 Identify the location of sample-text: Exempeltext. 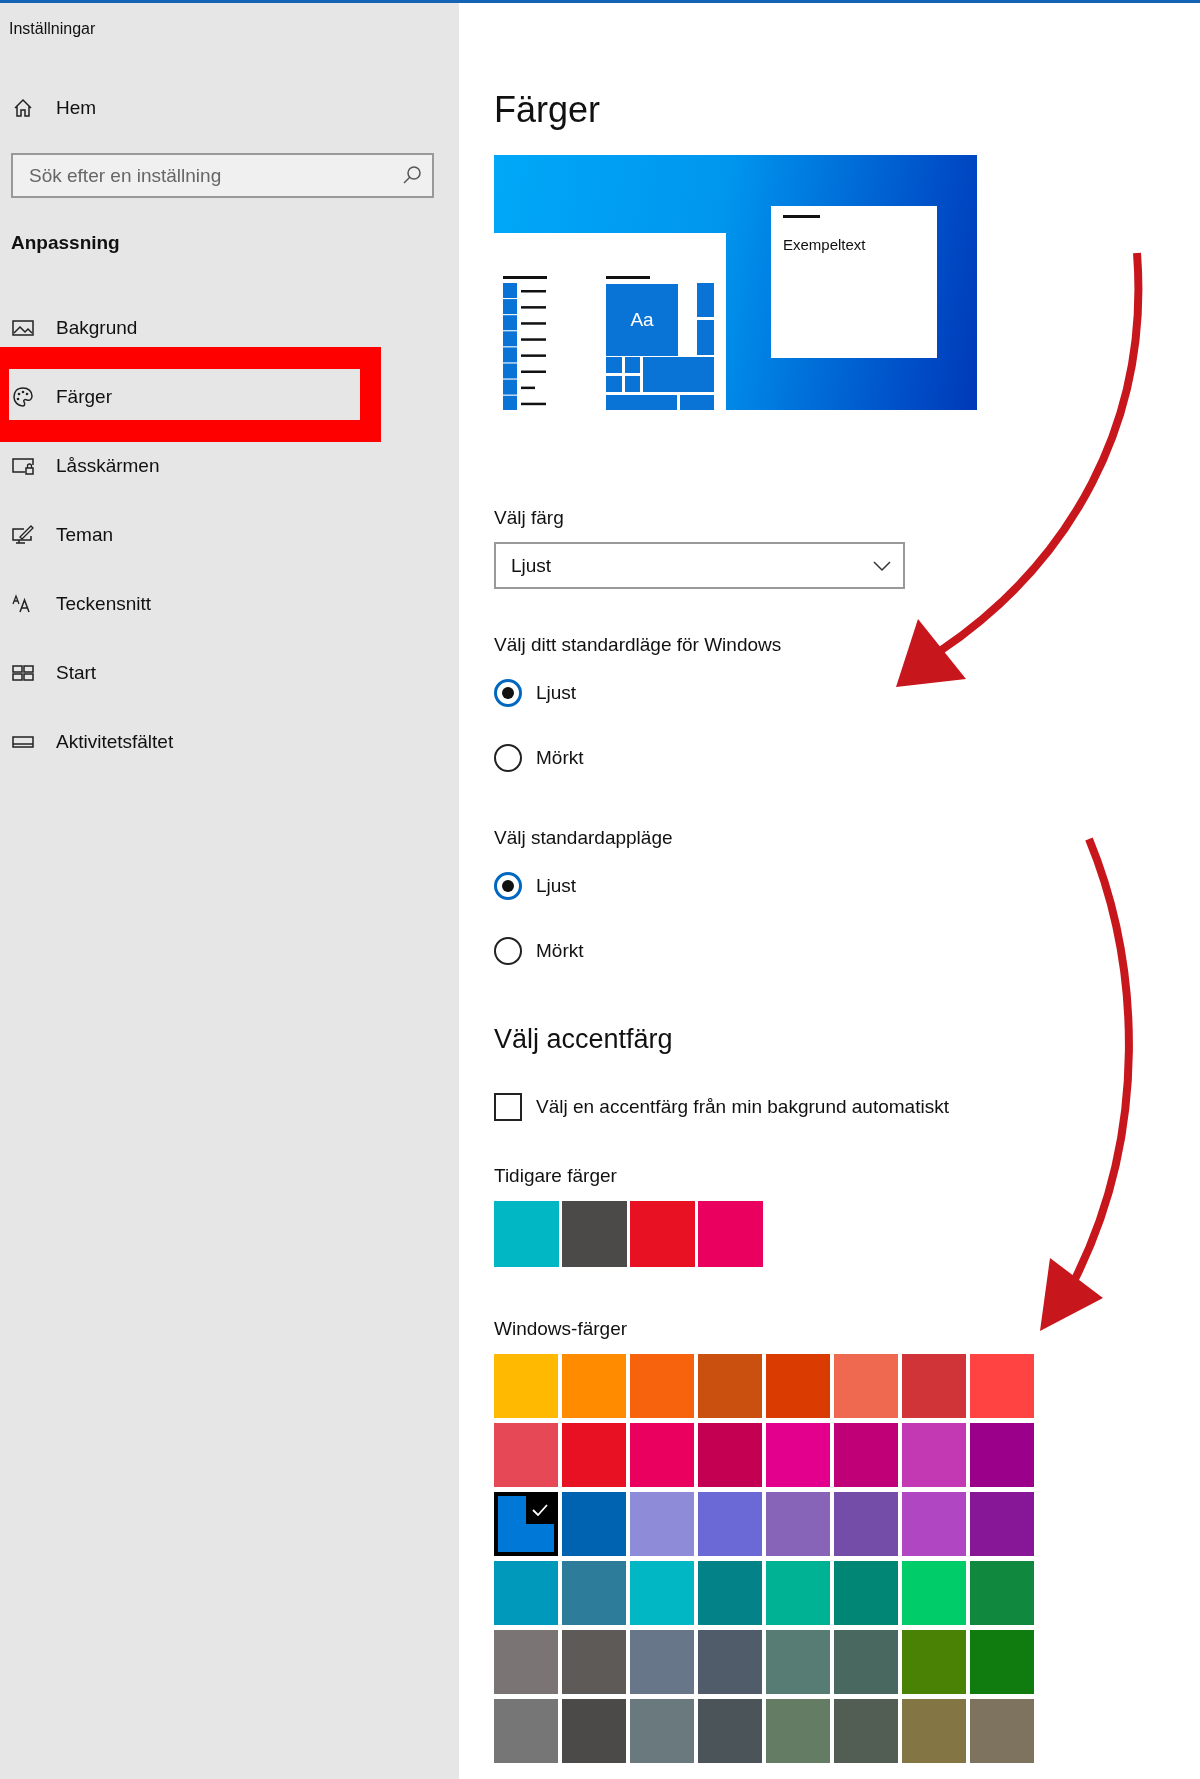
(824, 244).